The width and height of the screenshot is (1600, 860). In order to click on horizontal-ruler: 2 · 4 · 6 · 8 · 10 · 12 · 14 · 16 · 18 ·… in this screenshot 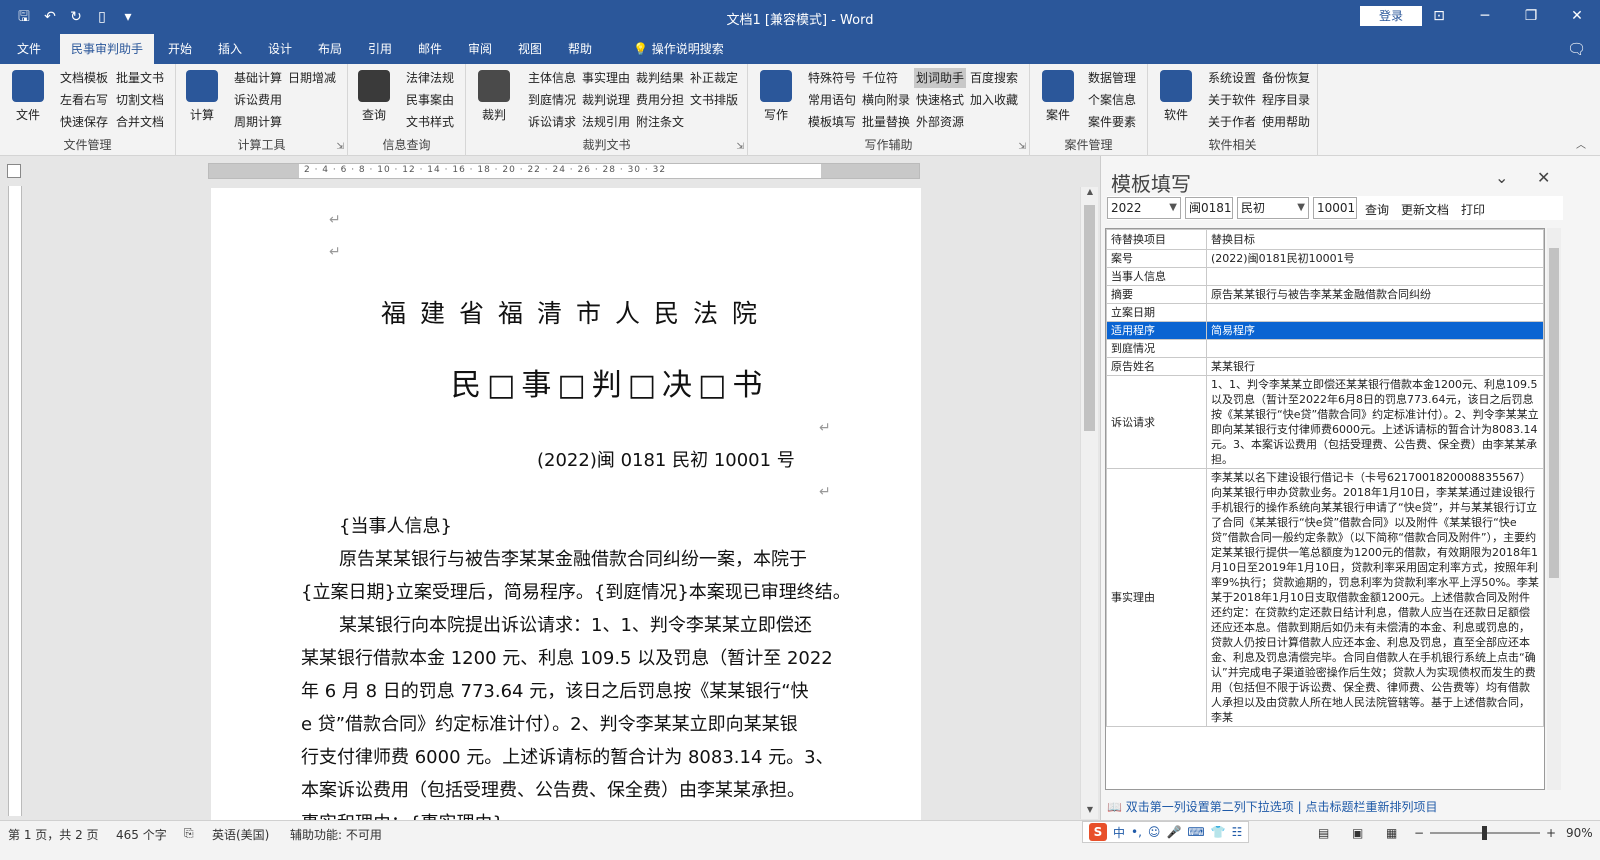, I will do `click(564, 171)`.